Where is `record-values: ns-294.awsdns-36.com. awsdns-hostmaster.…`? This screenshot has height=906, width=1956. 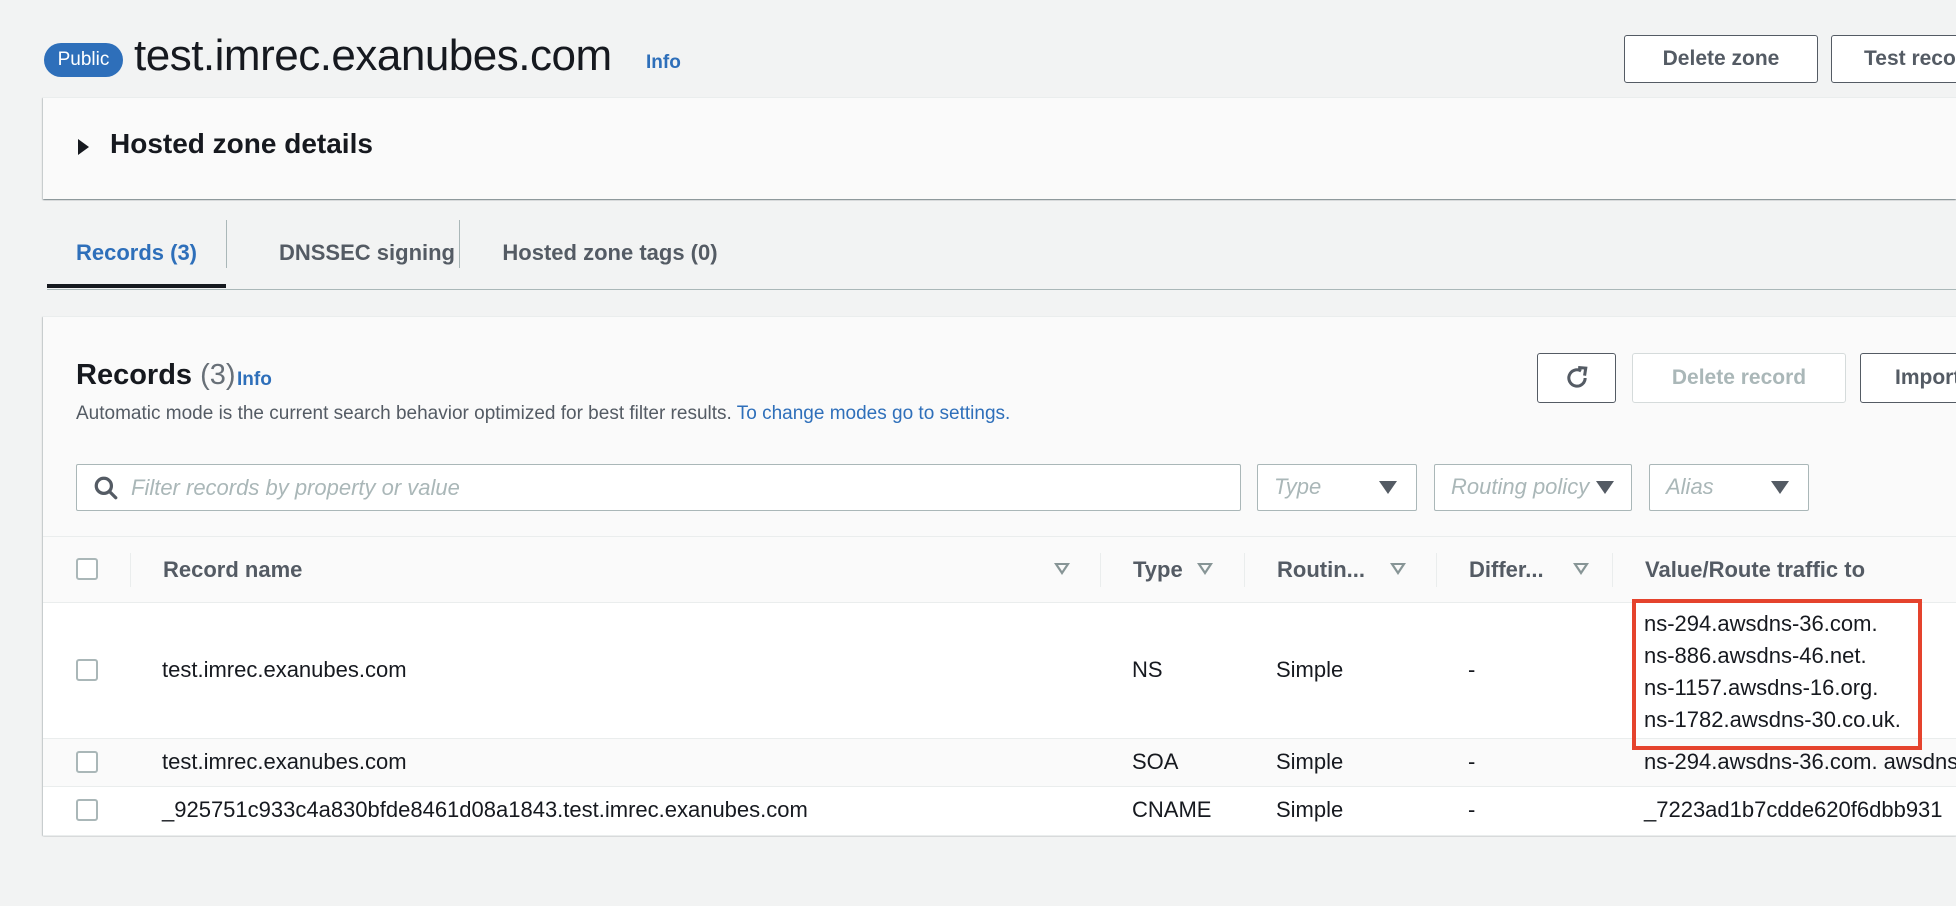 record-values: ns-294.awsdns-36.com. awsdns-hostmaster.… is located at coordinates (1800, 761).